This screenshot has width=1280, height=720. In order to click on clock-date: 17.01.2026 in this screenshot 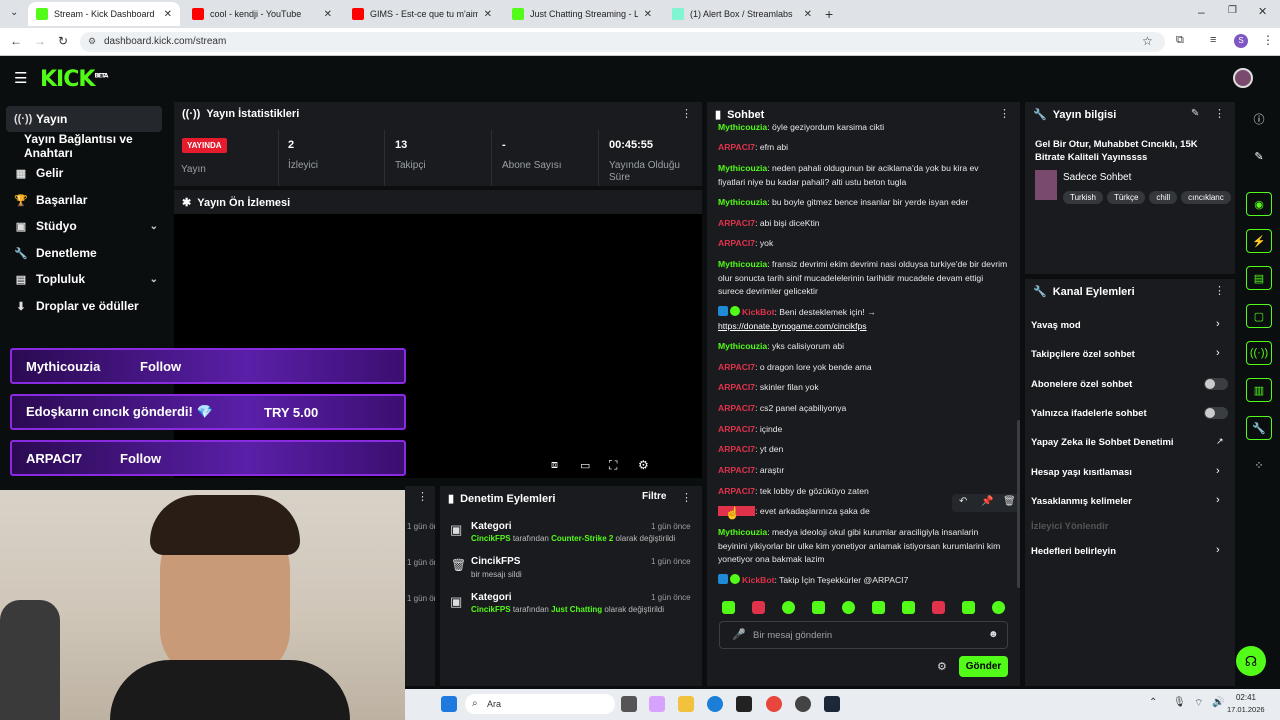, I will do `click(1246, 709)`.